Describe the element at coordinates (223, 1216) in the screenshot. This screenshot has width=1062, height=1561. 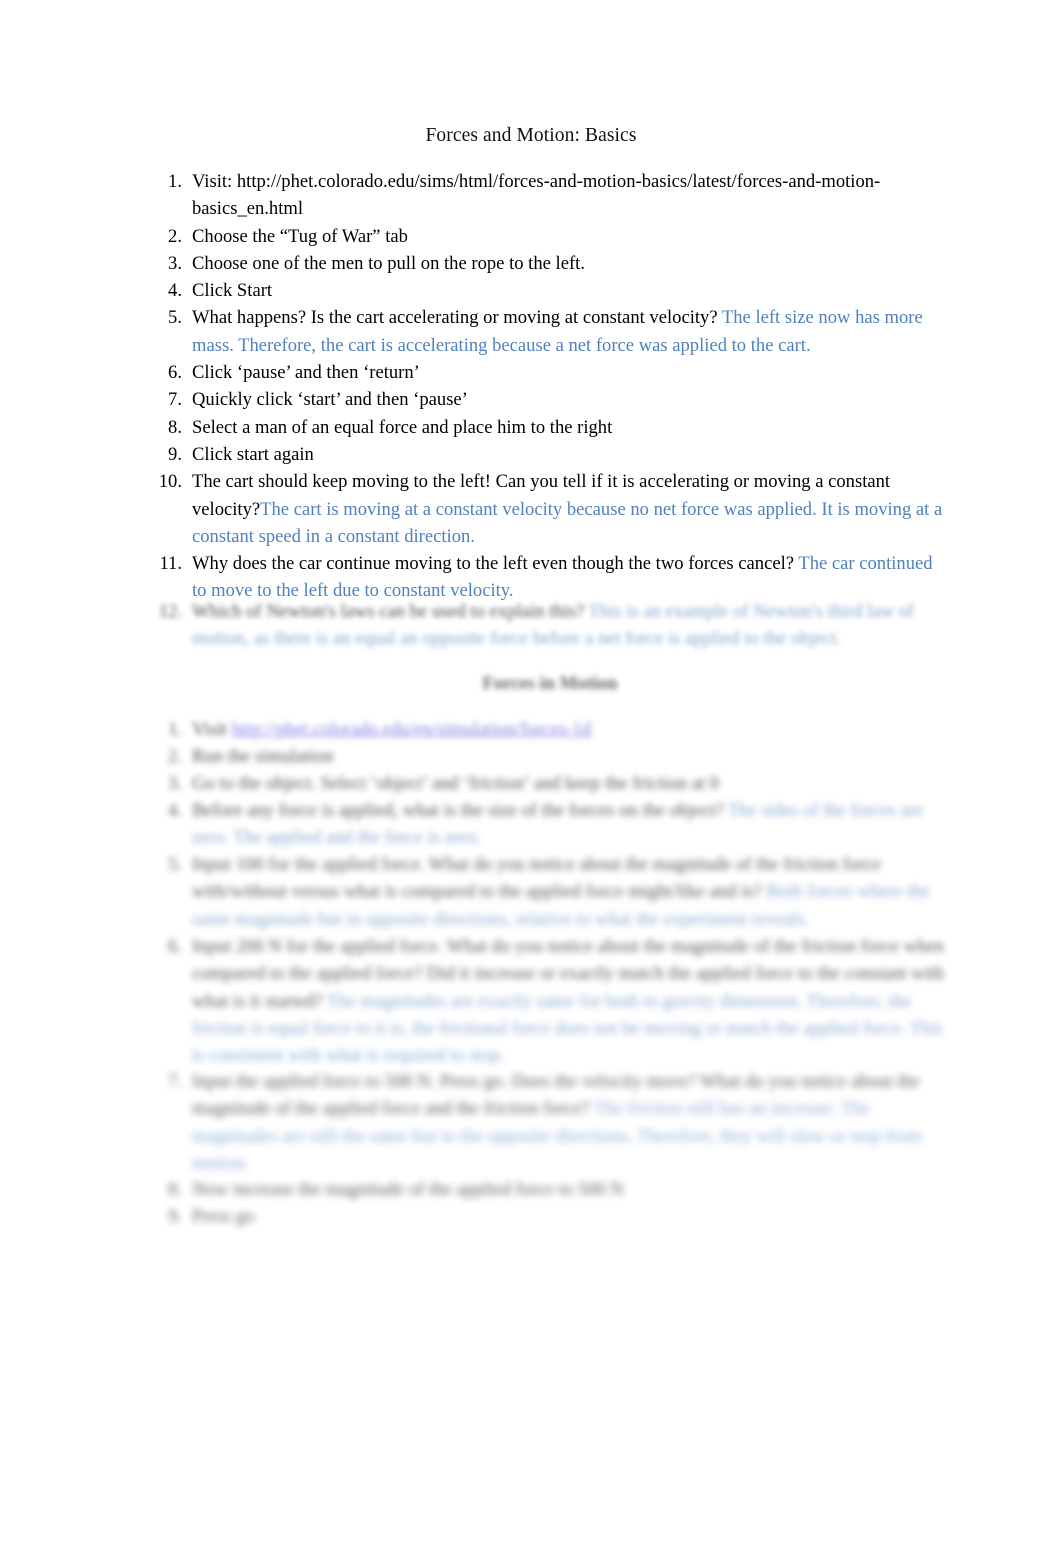
I see `list-item-prompt: Press go` at that location.